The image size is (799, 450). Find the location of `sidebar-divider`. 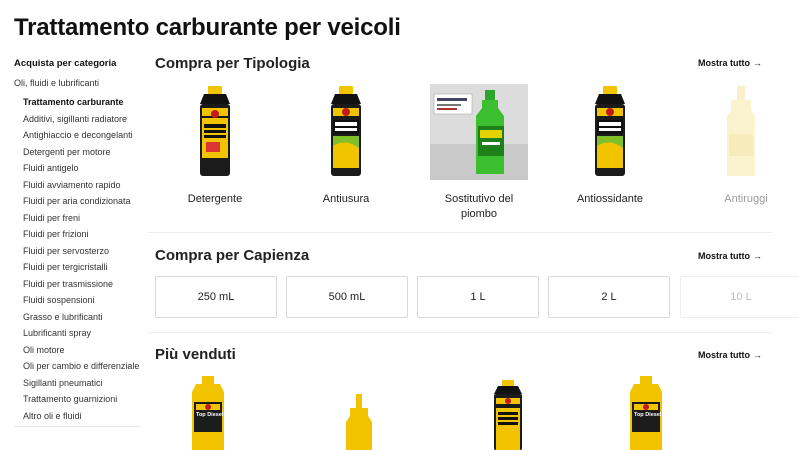

sidebar-divider is located at coordinates (77, 426).